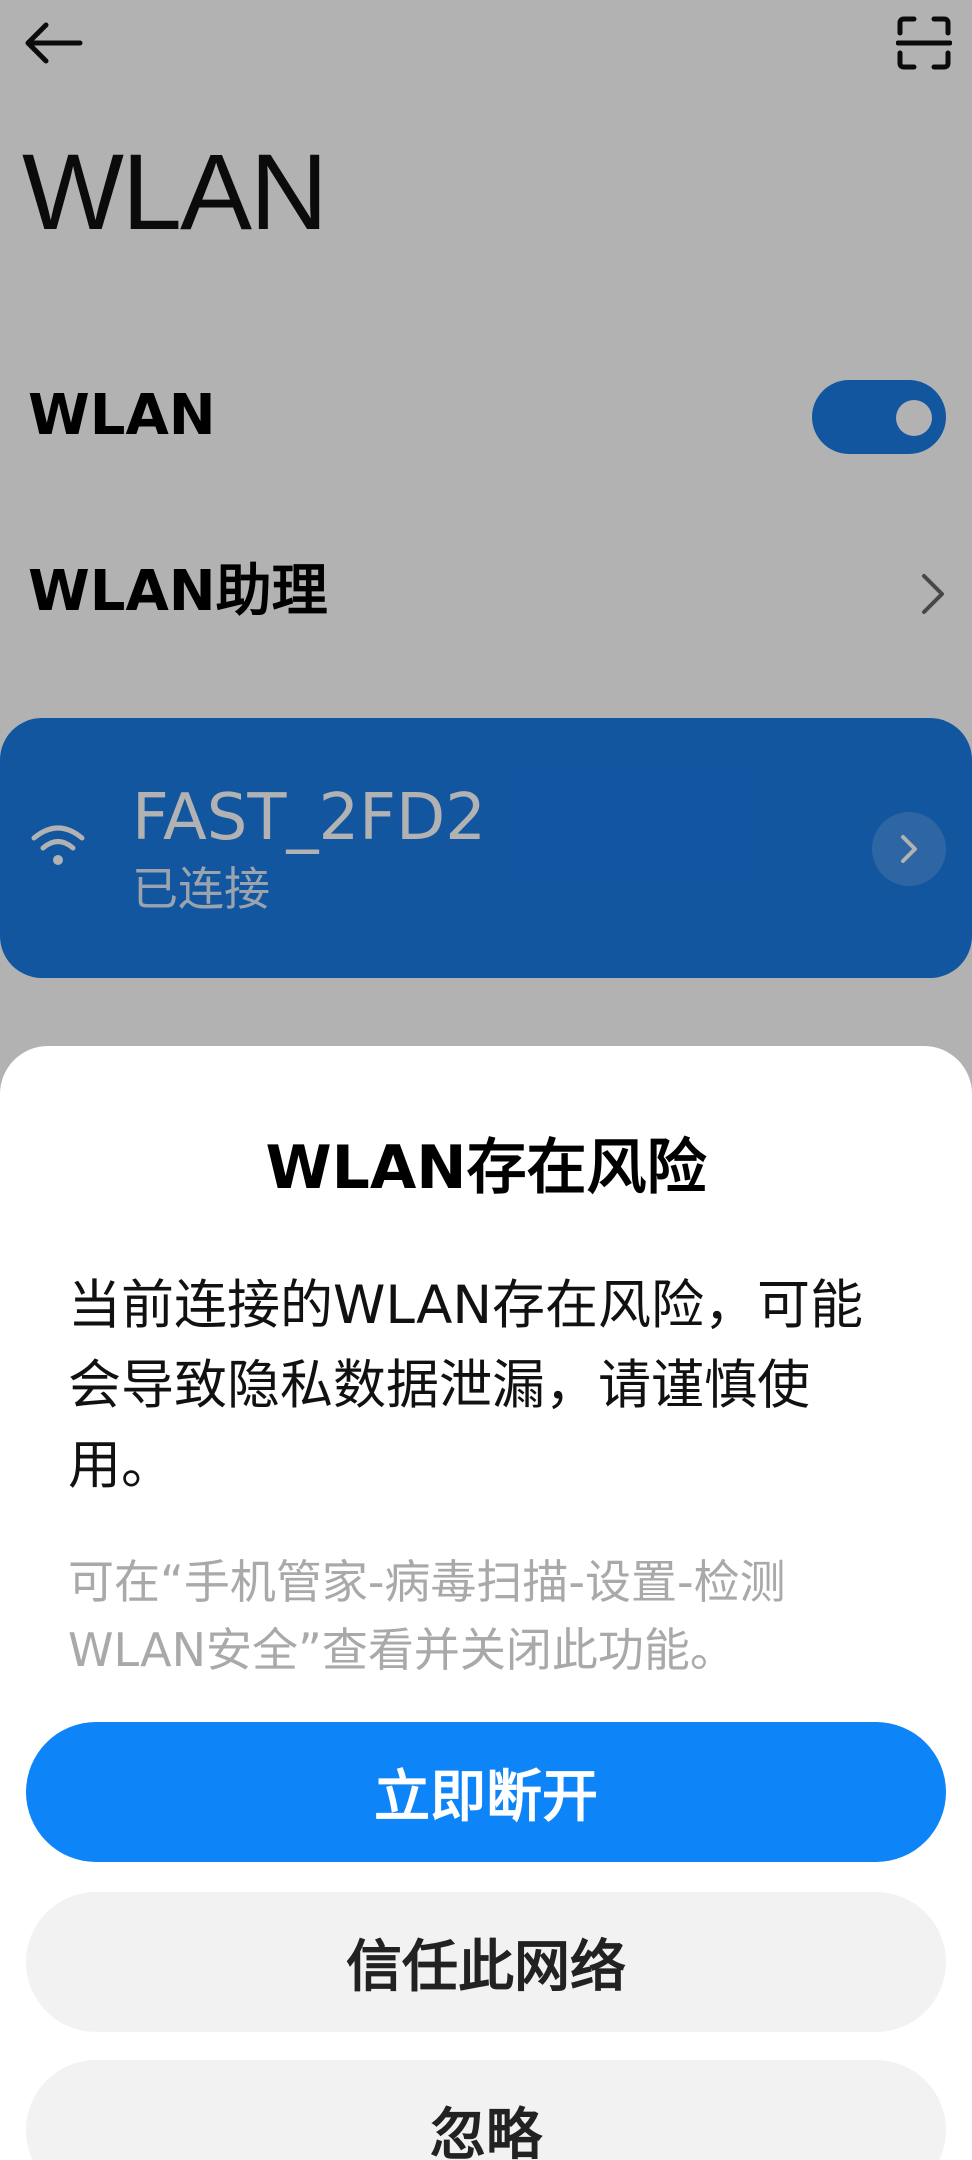 The height and width of the screenshot is (2160, 972). What do you see at coordinates (486, 1792) in the screenshot?
I see `disconnect-button: 立即断开` at bounding box center [486, 1792].